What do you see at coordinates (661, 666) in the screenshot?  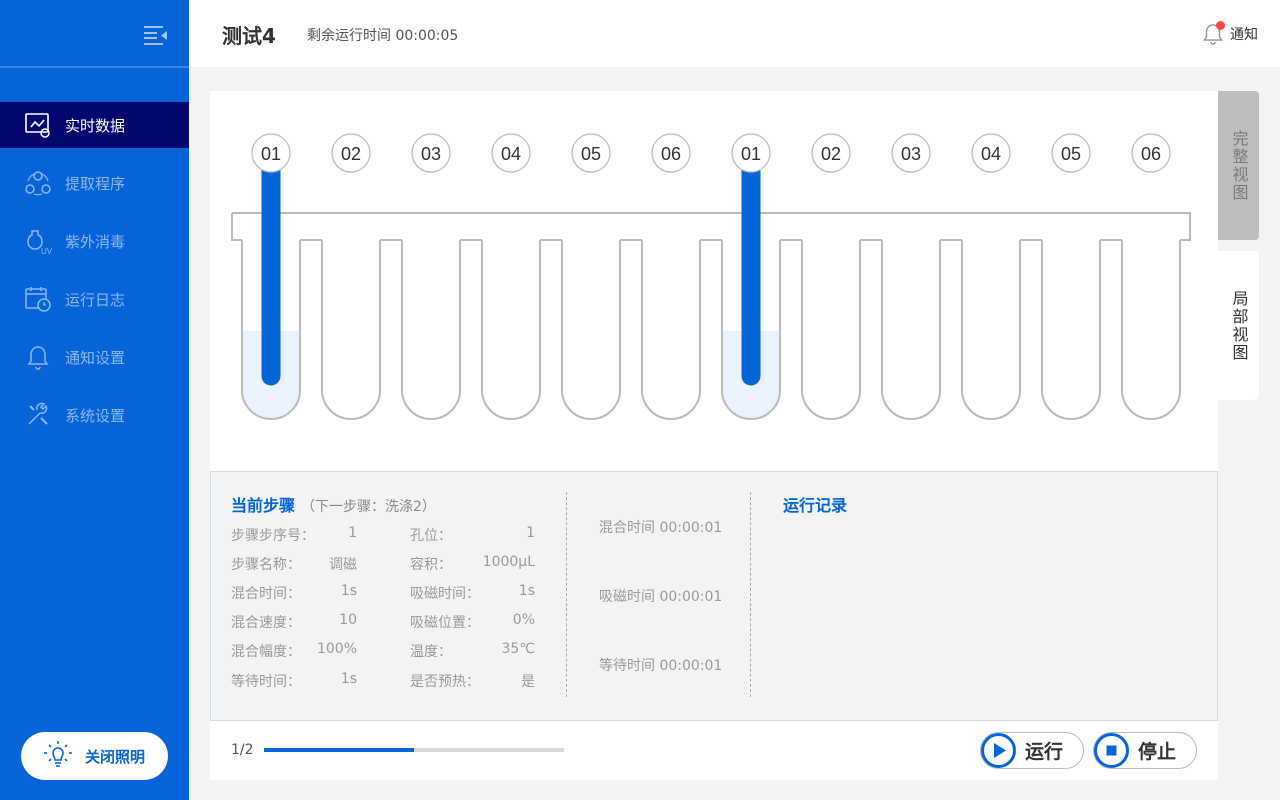 I see `wait-timer: 等待时间 00:00:01` at bounding box center [661, 666].